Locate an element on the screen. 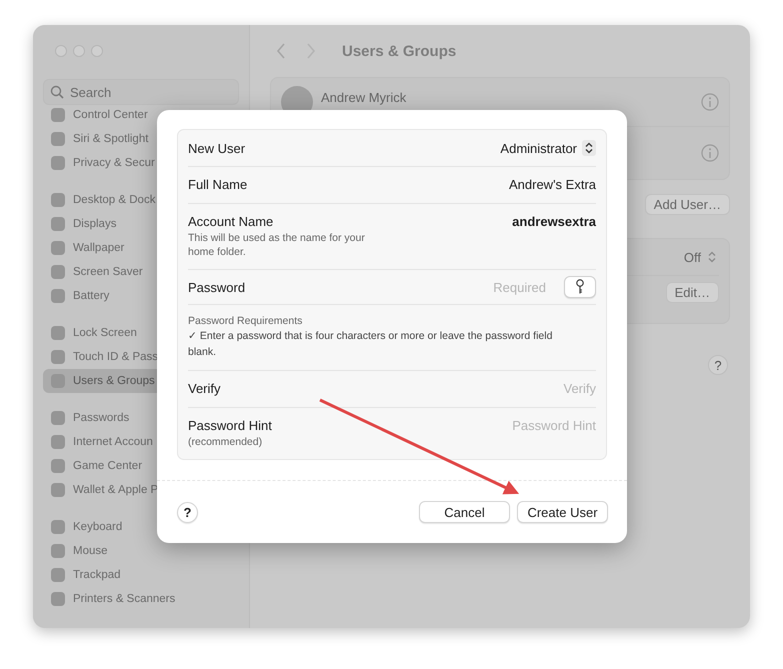 Image resolution: width=783 pixels, height=669 pixels. field-value: Andrew's Extra is located at coordinates (552, 184).